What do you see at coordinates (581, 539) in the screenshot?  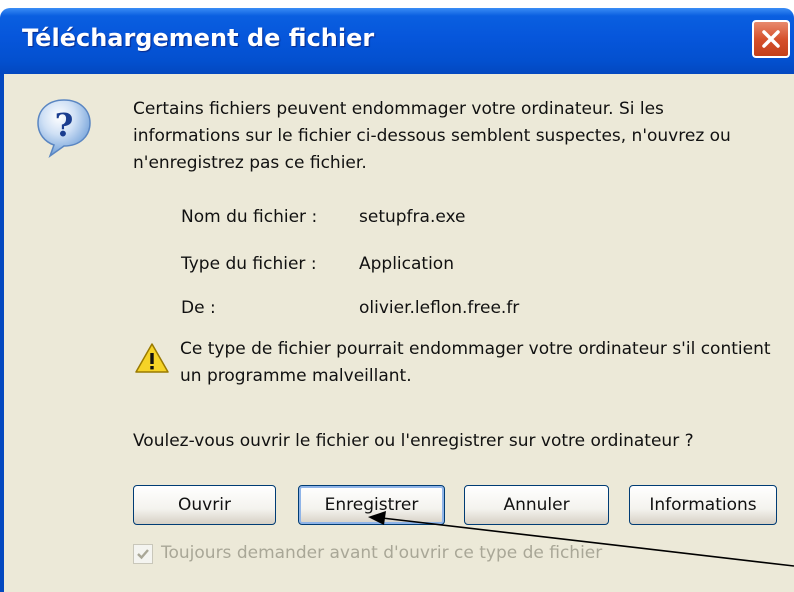 I see `annotation-arrow` at bounding box center [581, 539].